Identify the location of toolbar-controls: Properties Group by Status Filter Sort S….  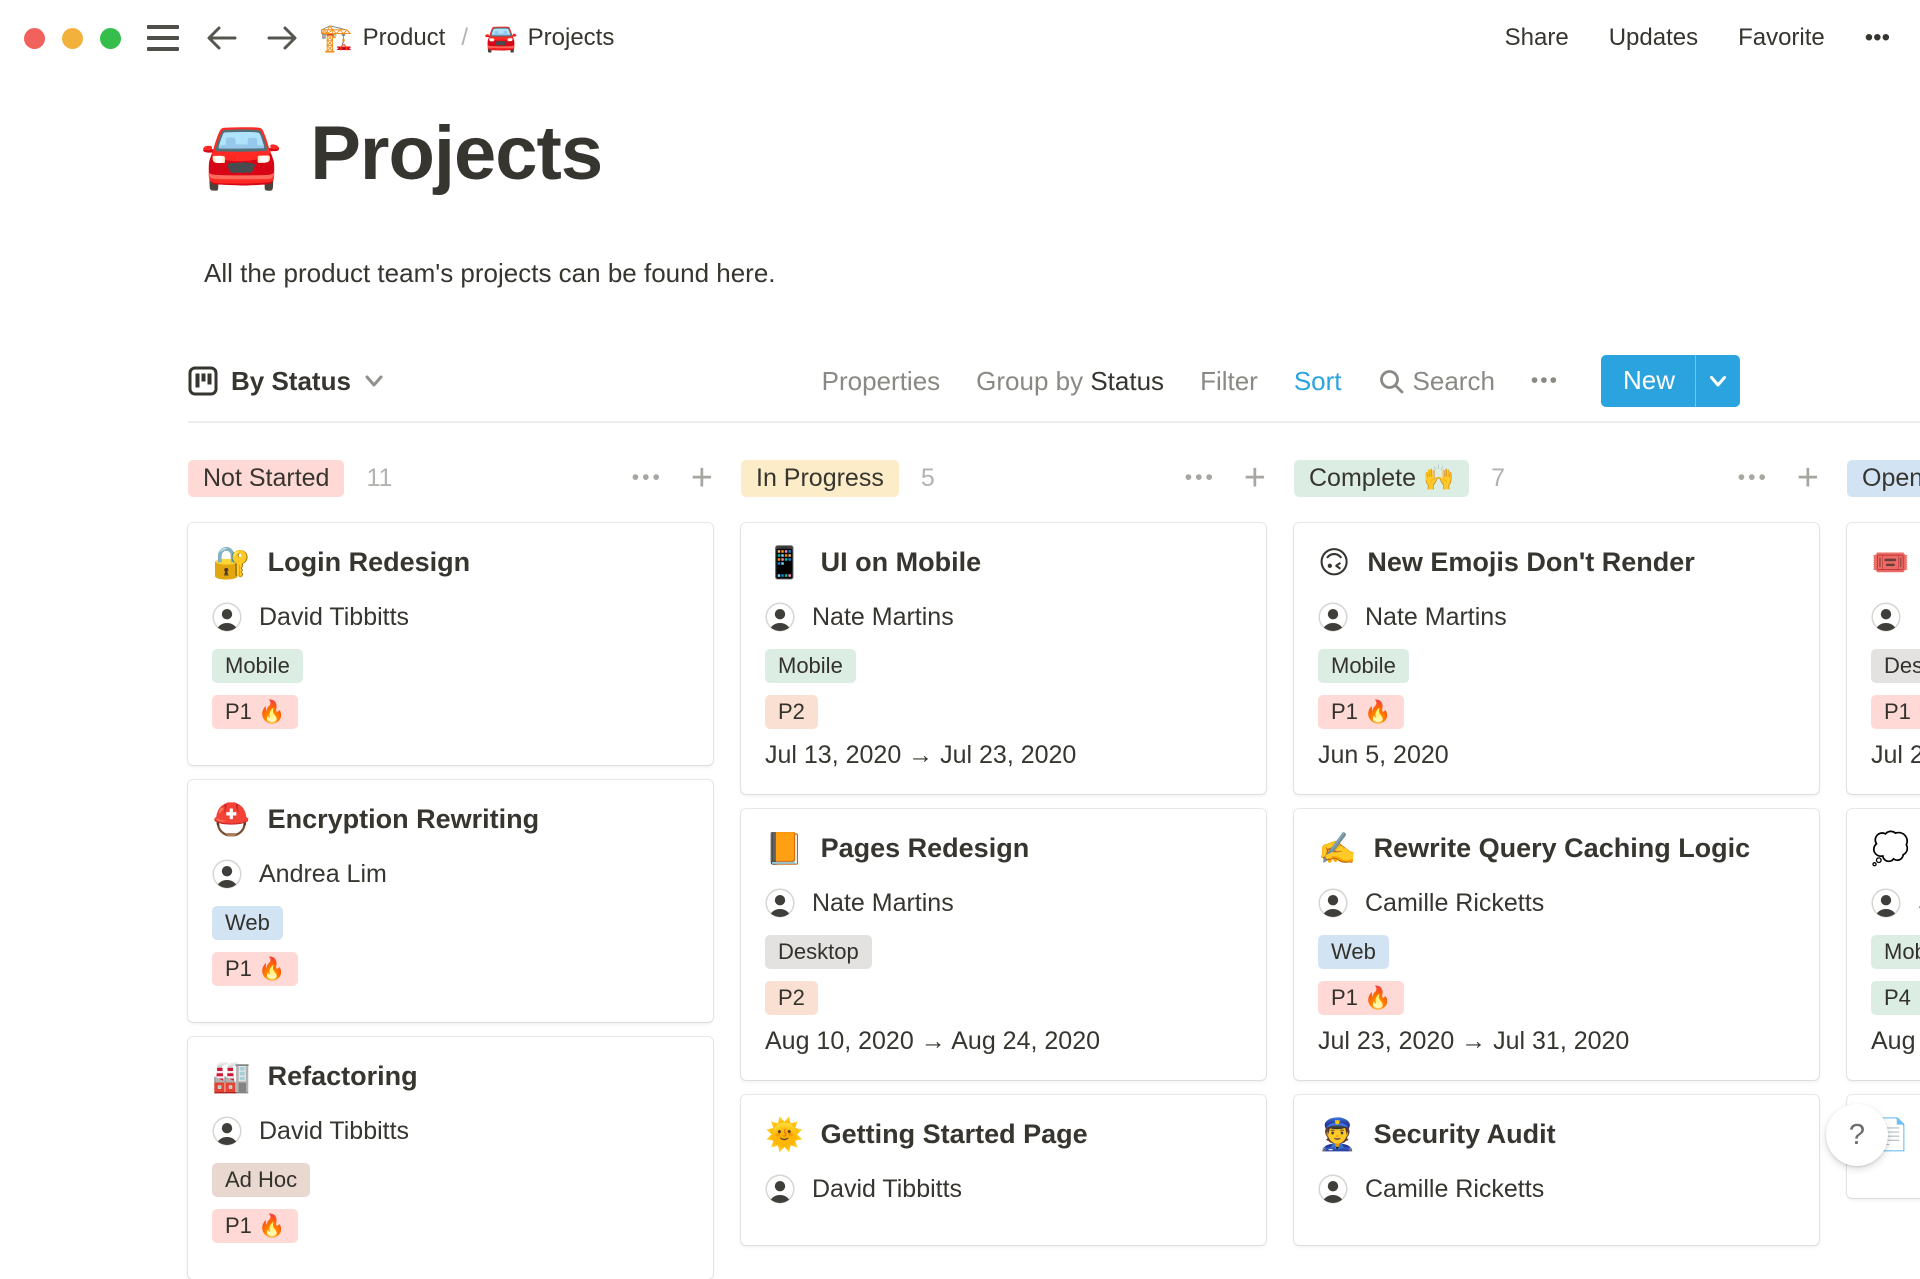
(1281, 381).